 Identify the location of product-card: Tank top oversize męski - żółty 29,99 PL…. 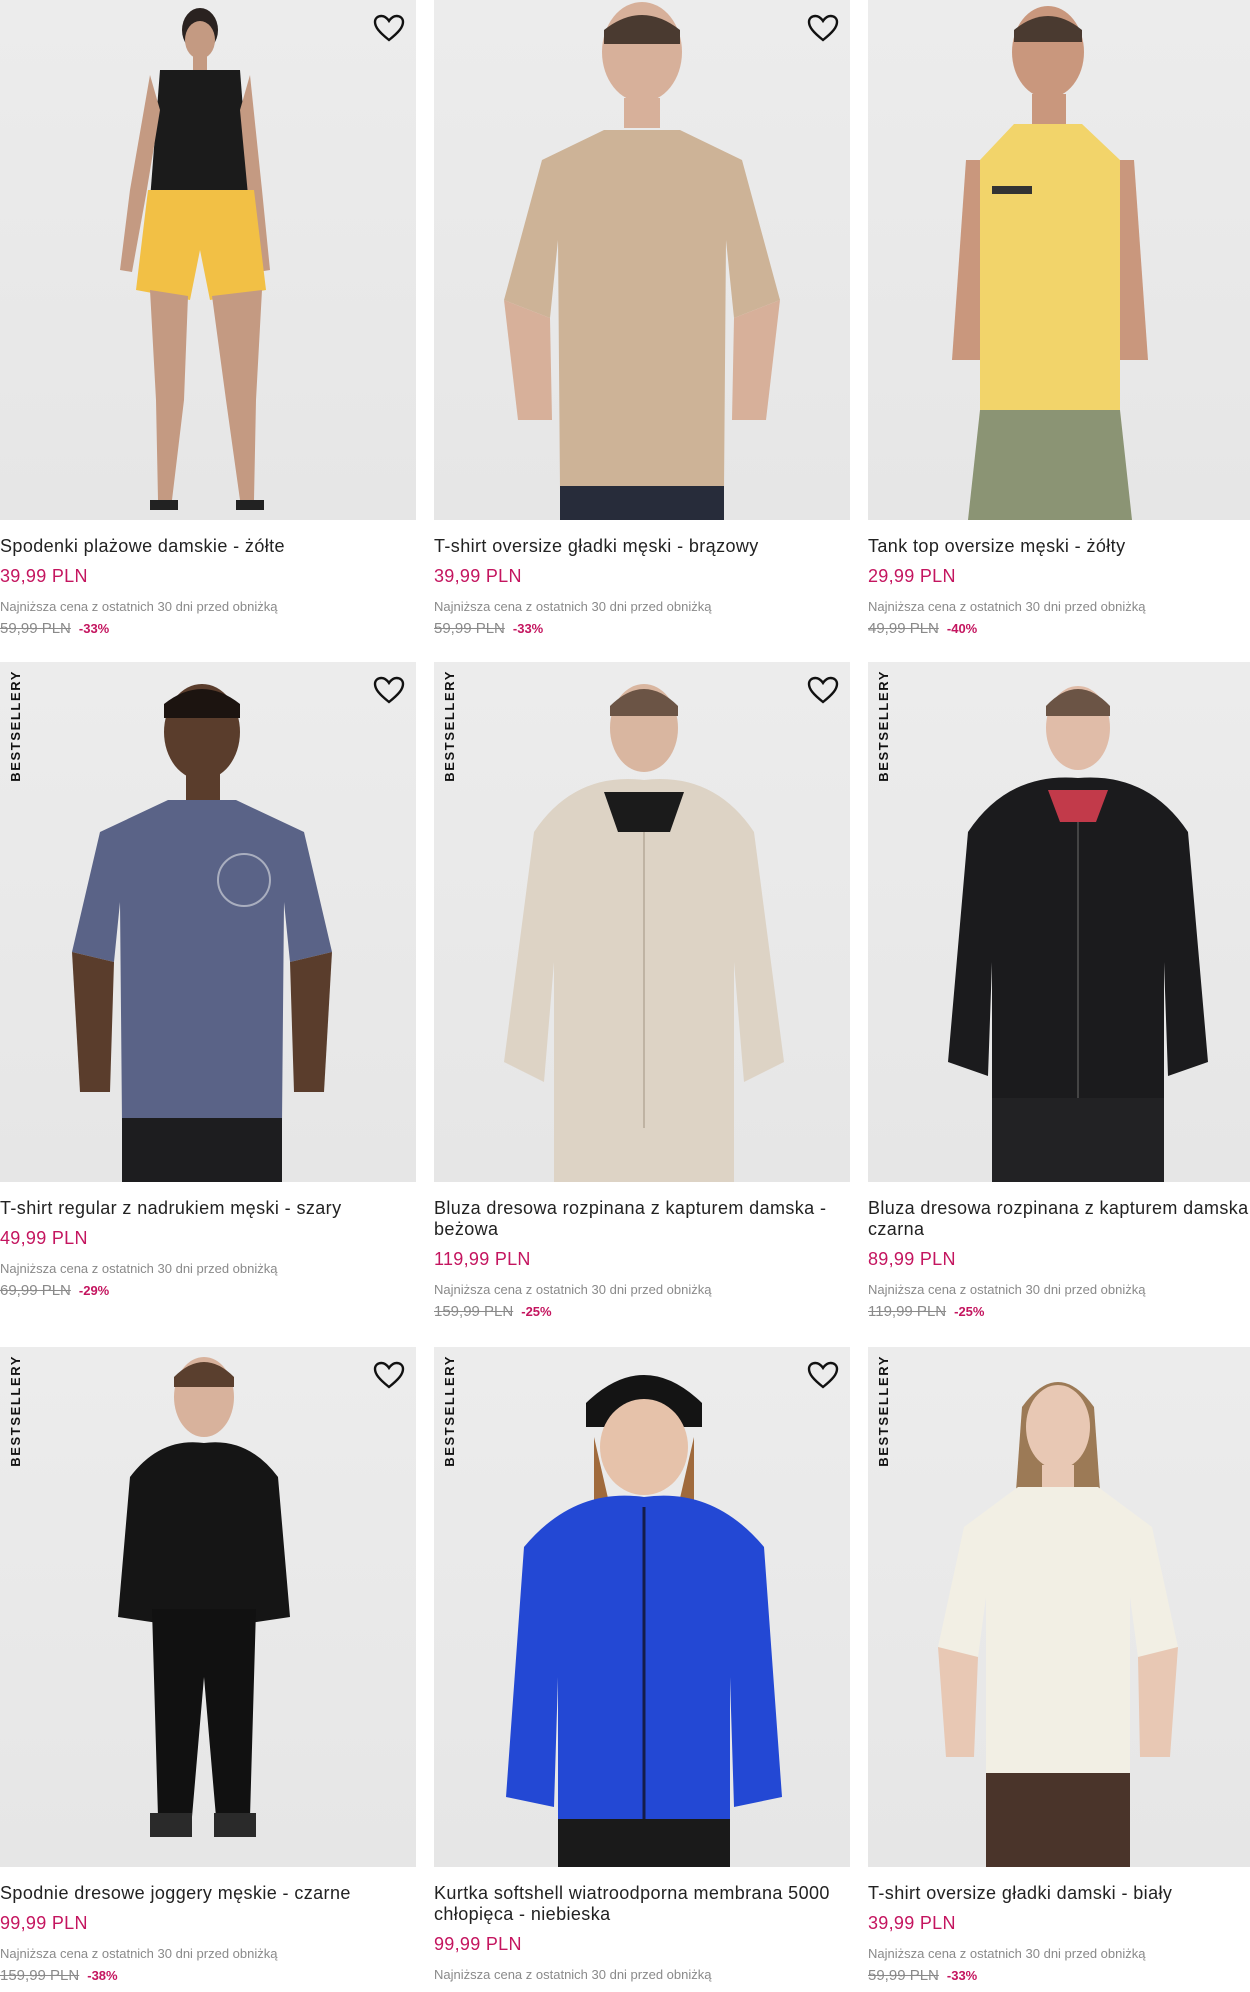
(1059, 318).